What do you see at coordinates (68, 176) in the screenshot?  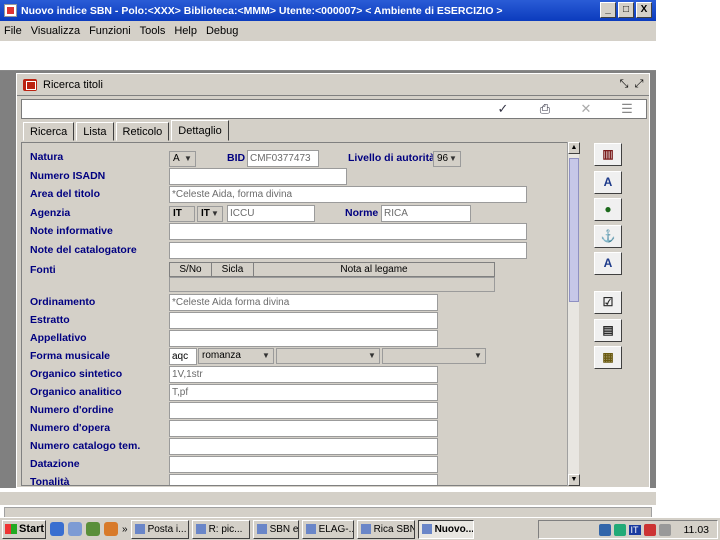 I see `numero-isadn-label: Numero ISADN` at bounding box center [68, 176].